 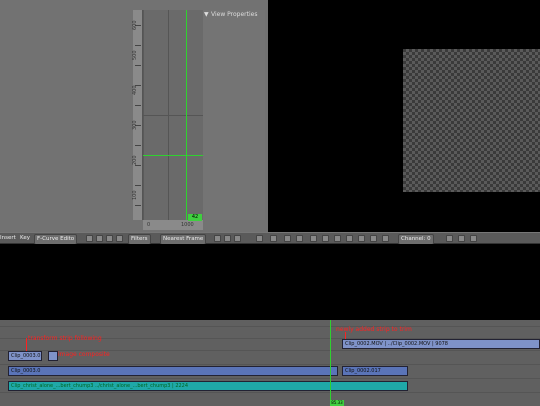 What do you see at coordinates (337, 238) in the screenshot?
I see `display-icon` at bounding box center [337, 238].